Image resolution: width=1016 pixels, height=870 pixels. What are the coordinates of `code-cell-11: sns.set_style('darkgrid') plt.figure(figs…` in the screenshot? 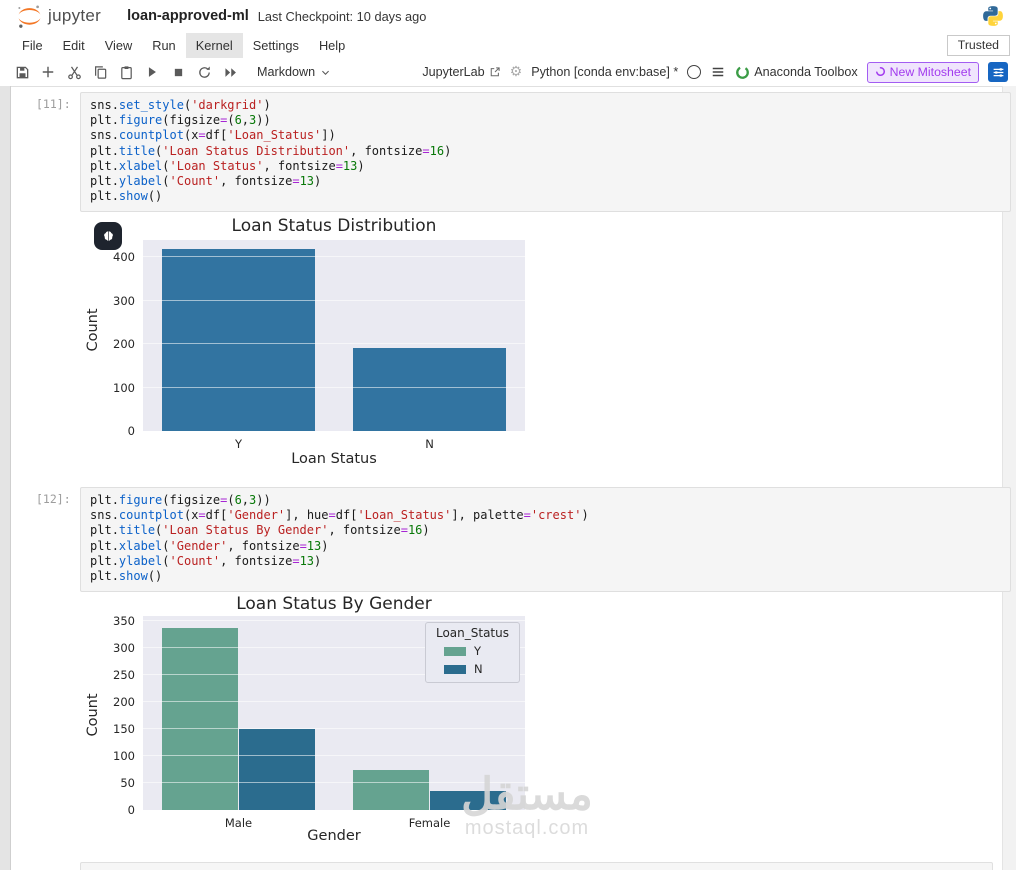 It's located at (545, 152).